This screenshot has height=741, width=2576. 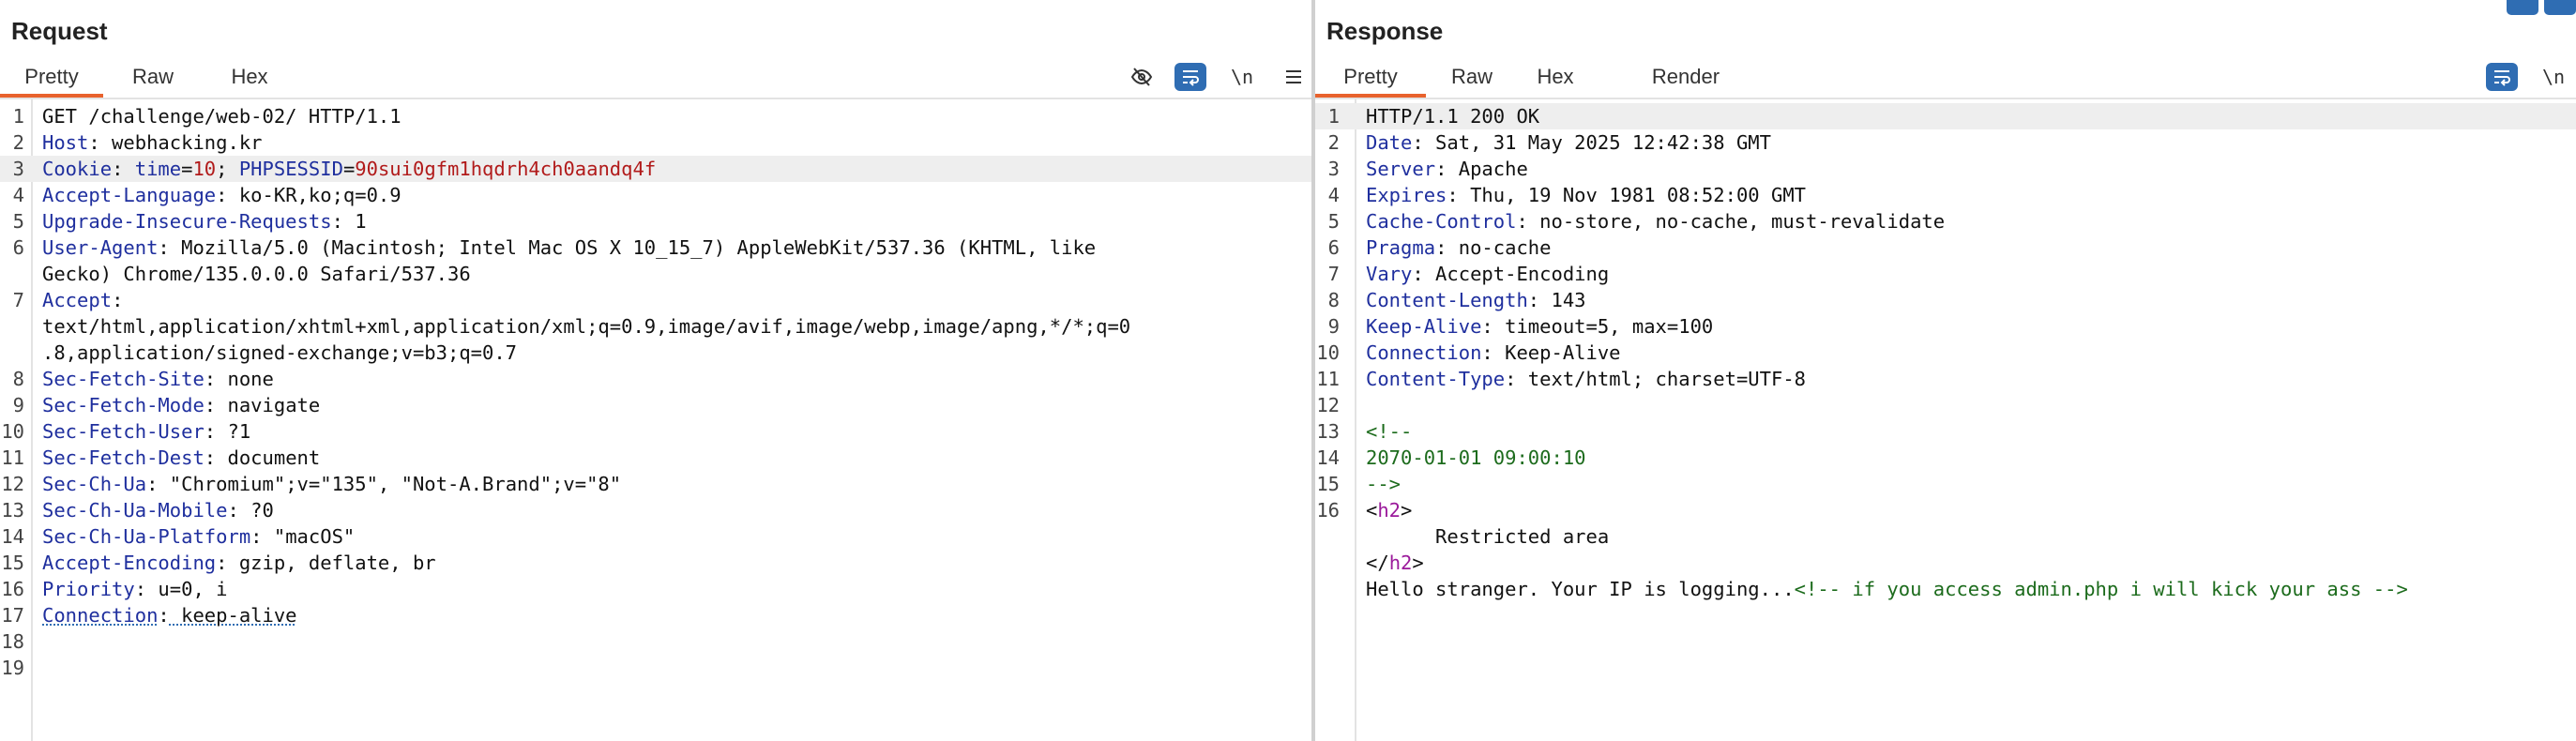 What do you see at coordinates (1447, 300) in the screenshot?
I see `header-name: Content-Length` at bounding box center [1447, 300].